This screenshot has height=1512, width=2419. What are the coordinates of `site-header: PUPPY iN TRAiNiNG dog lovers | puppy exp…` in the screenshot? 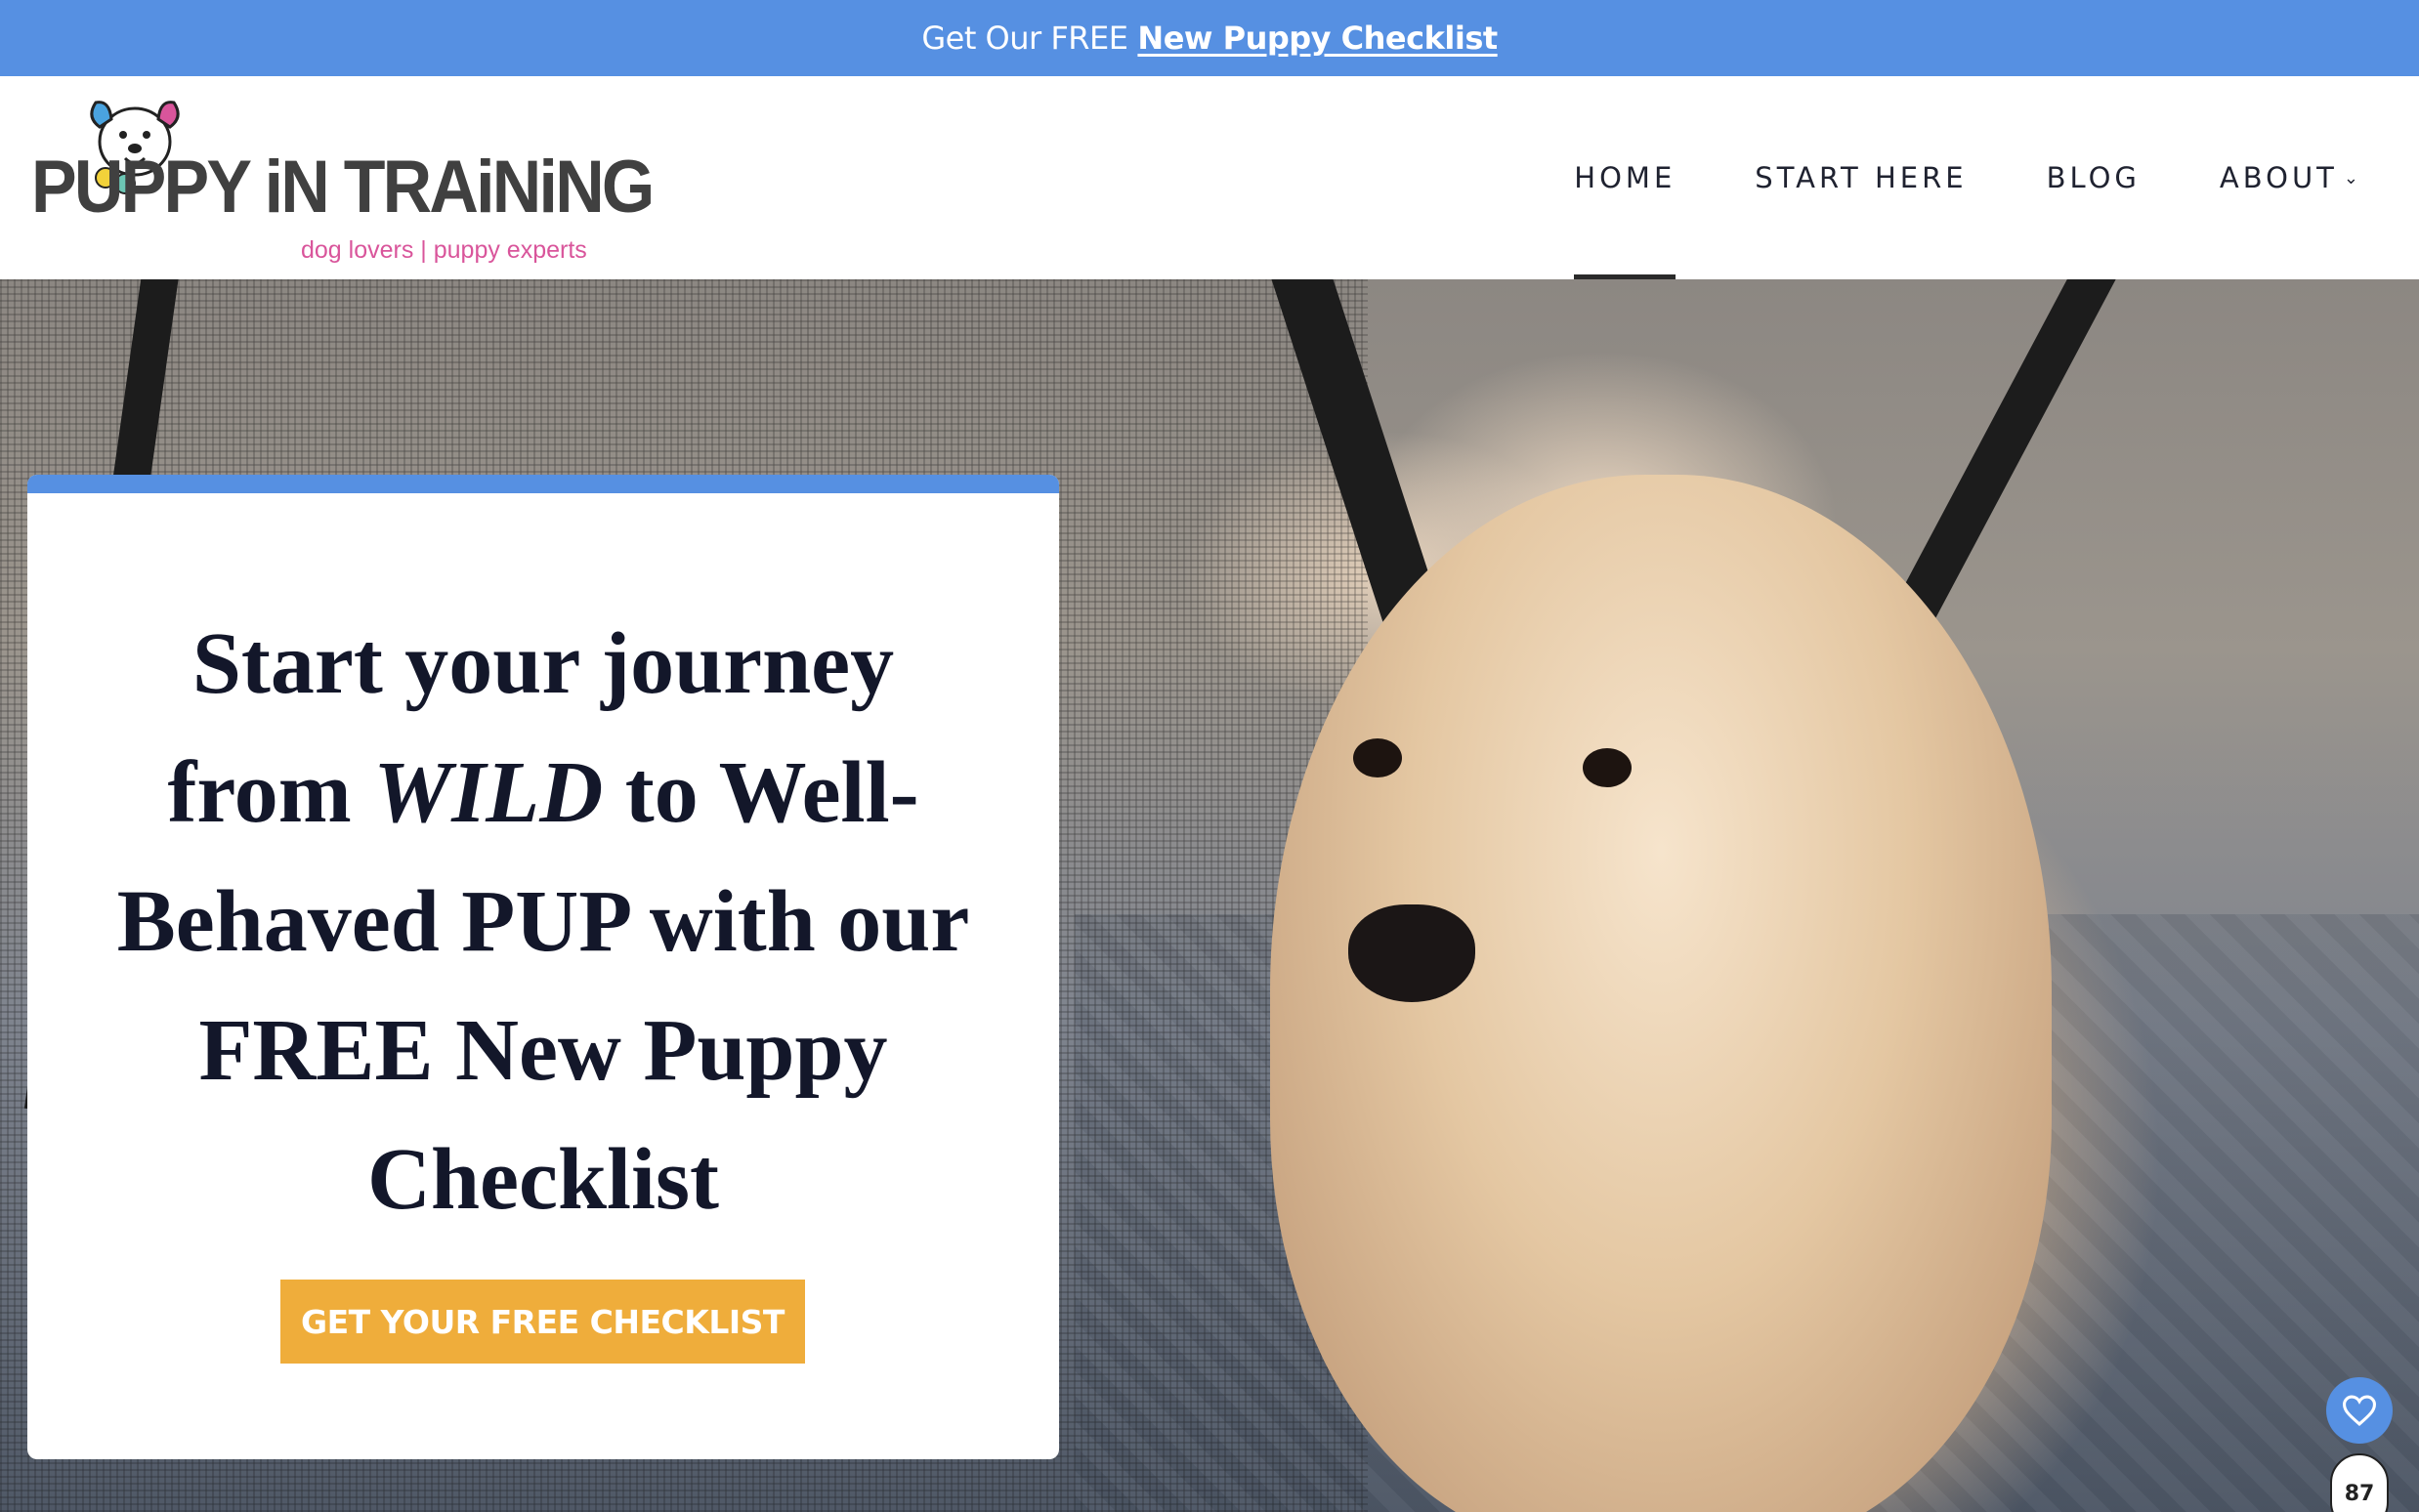 It's located at (1209, 177).